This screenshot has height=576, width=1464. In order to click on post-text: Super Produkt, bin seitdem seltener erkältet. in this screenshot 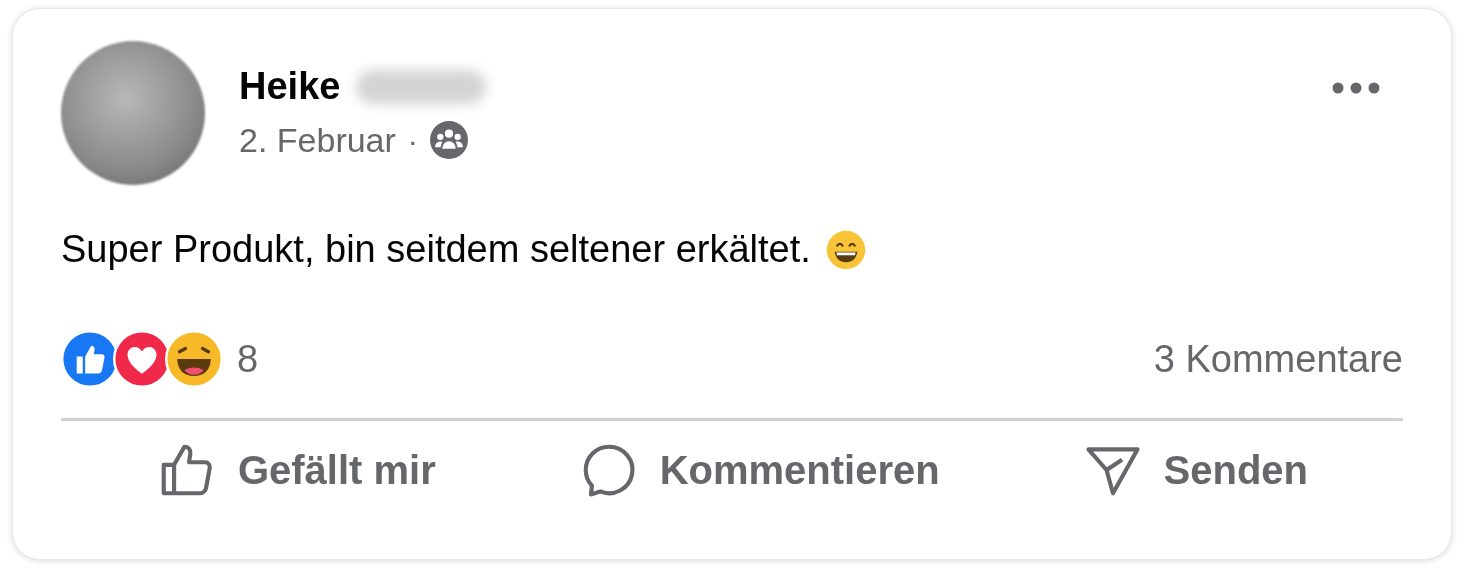, I will do `click(436, 249)`.